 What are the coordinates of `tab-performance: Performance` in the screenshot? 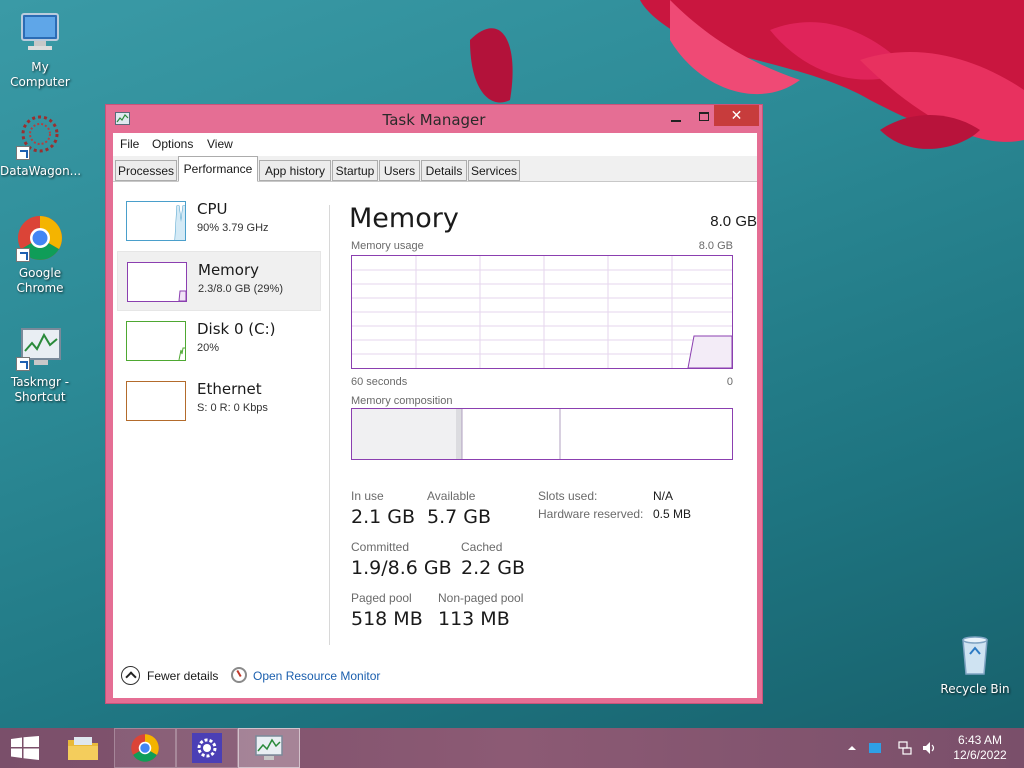 It's located at (218, 169).